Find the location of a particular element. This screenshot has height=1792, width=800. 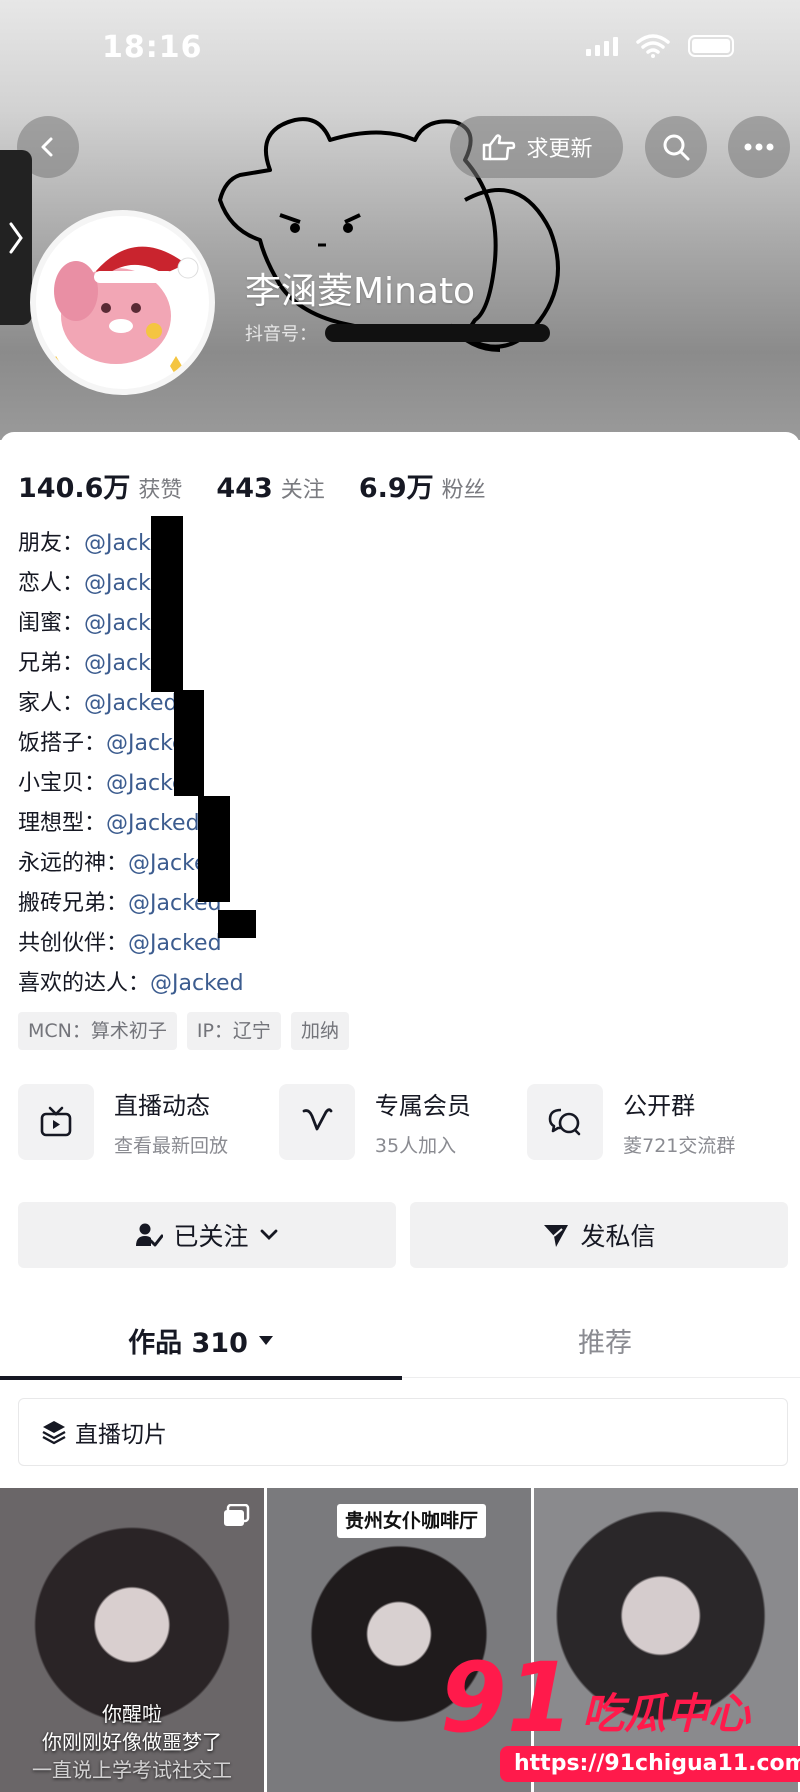

bio-line: 兄弟： @Jacked is located at coordinates (368, 664).